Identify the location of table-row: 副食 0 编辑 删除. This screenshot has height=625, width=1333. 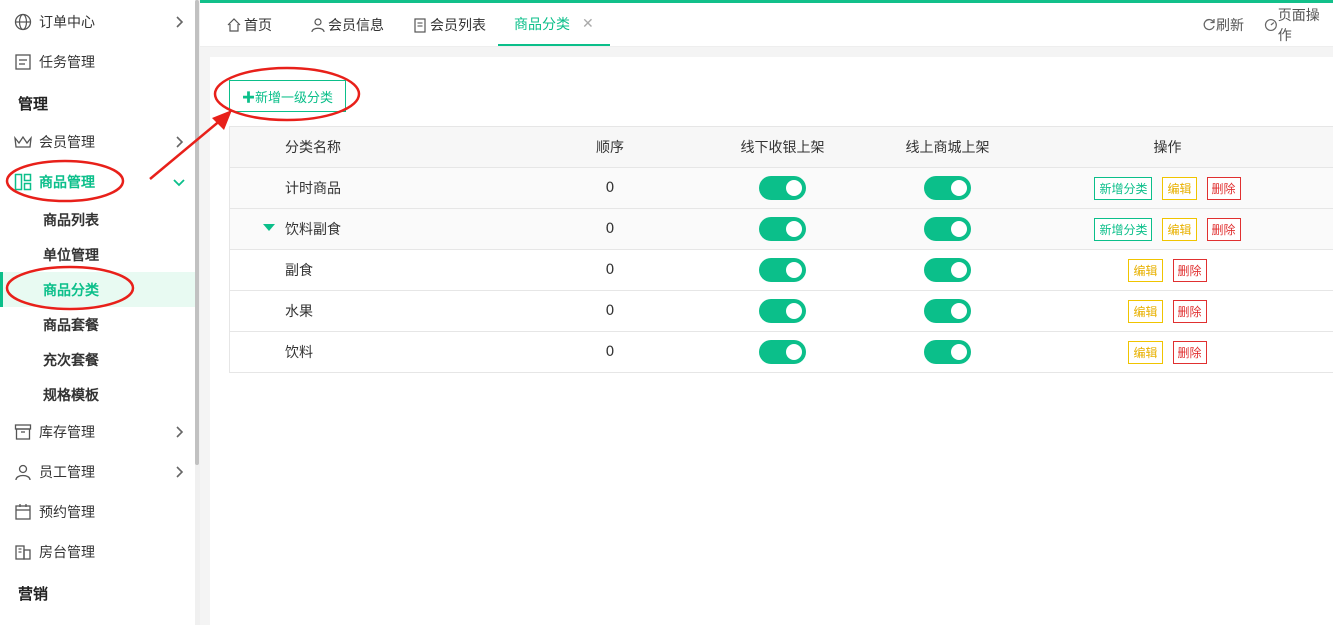
(781, 270).